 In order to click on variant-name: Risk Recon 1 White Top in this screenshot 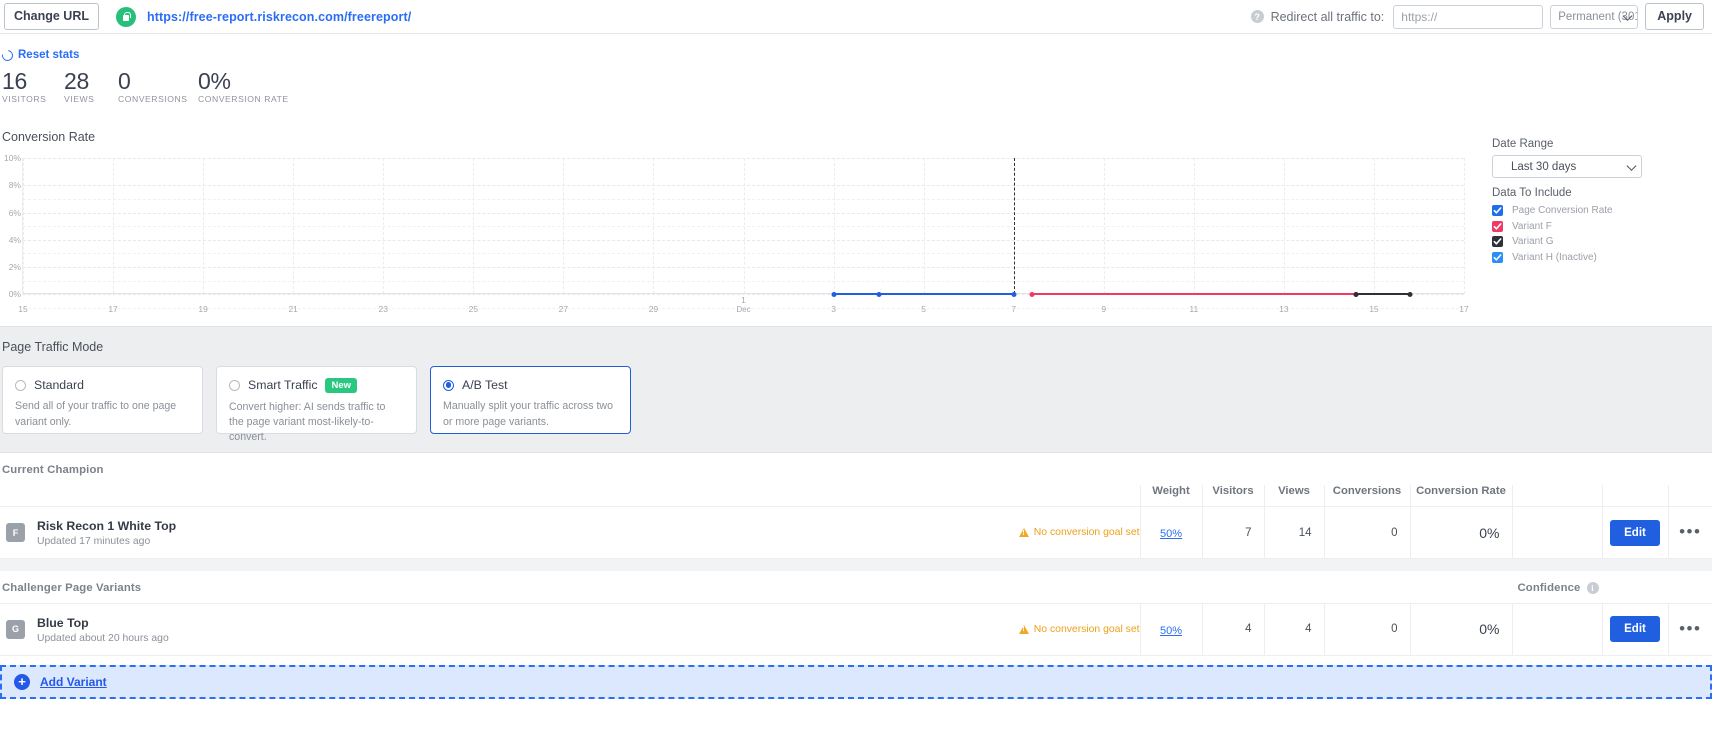, I will do `click(106, 526)`.